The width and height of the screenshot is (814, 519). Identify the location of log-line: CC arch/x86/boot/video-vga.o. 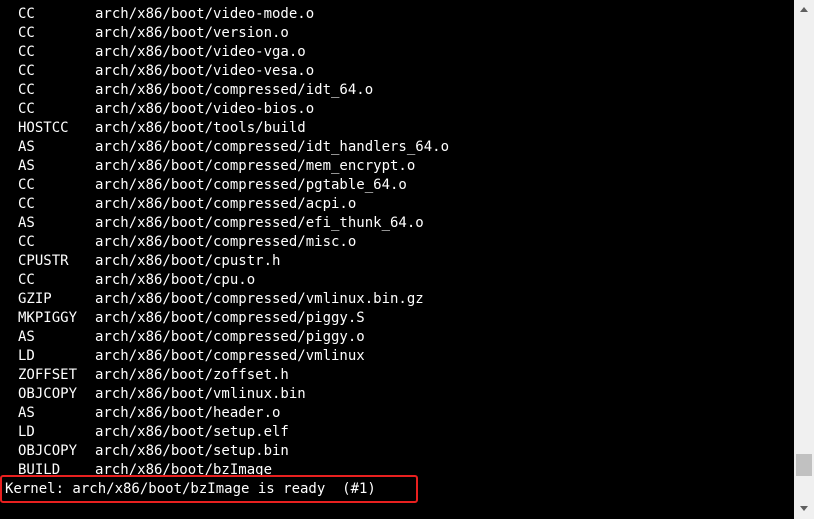
(395, 52).